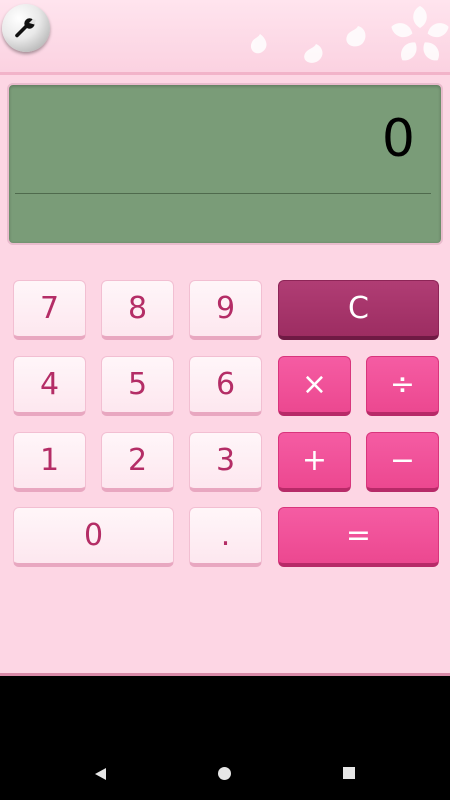 The width and height of the screenshot is (450, 800). What do you see at coordinates (101, 774) in the screenshot?
I see `back-triangle-icon` at bounding box center [101, 774].